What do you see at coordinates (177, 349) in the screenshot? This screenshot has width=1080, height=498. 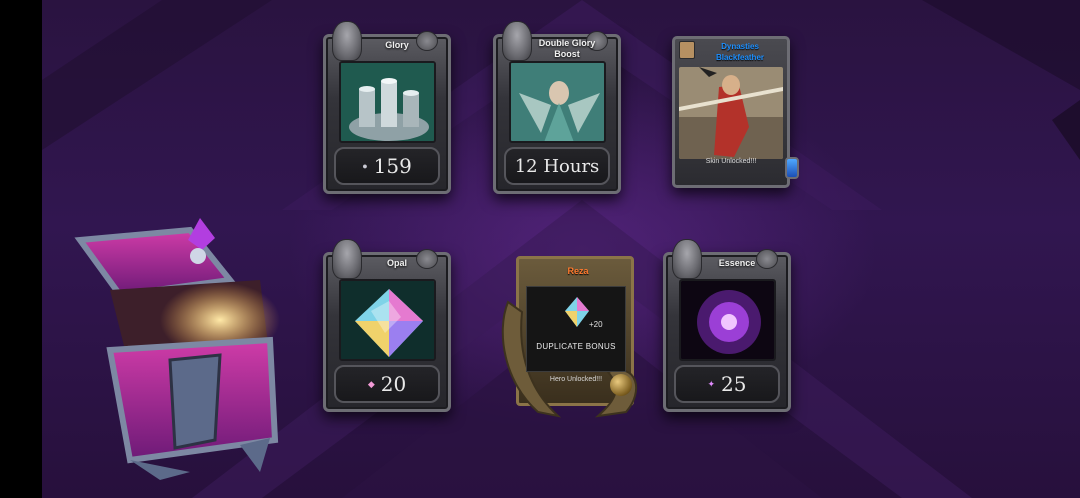 I see `treasure-chest` at bounding box center [177, 349].